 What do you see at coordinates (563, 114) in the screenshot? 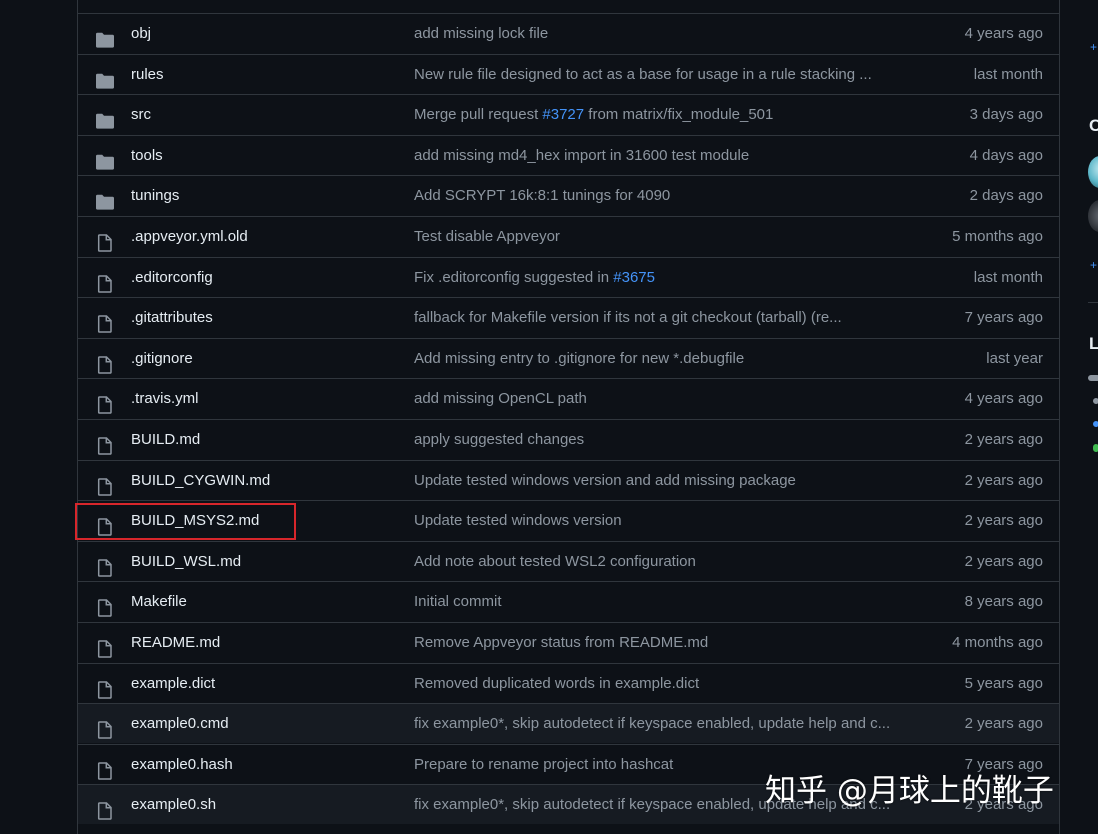
I see `issue-link: #3727` at bounding box center [563, 114].